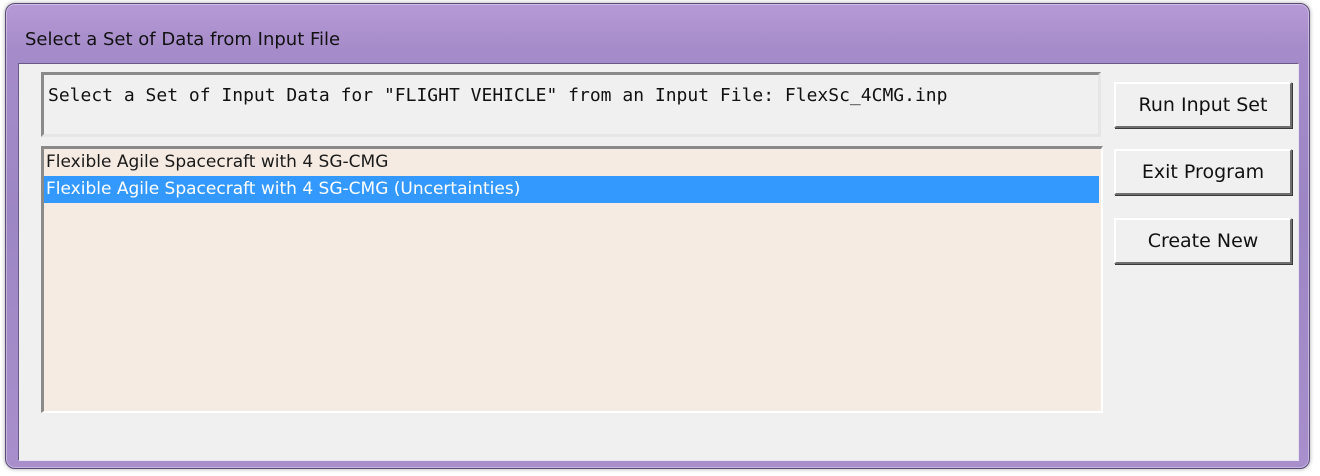 Image resolution: width=1320 pixels, height=476 pixels. I want to click on window-title: Select a Set of Data from Input File, so click(183, 39).